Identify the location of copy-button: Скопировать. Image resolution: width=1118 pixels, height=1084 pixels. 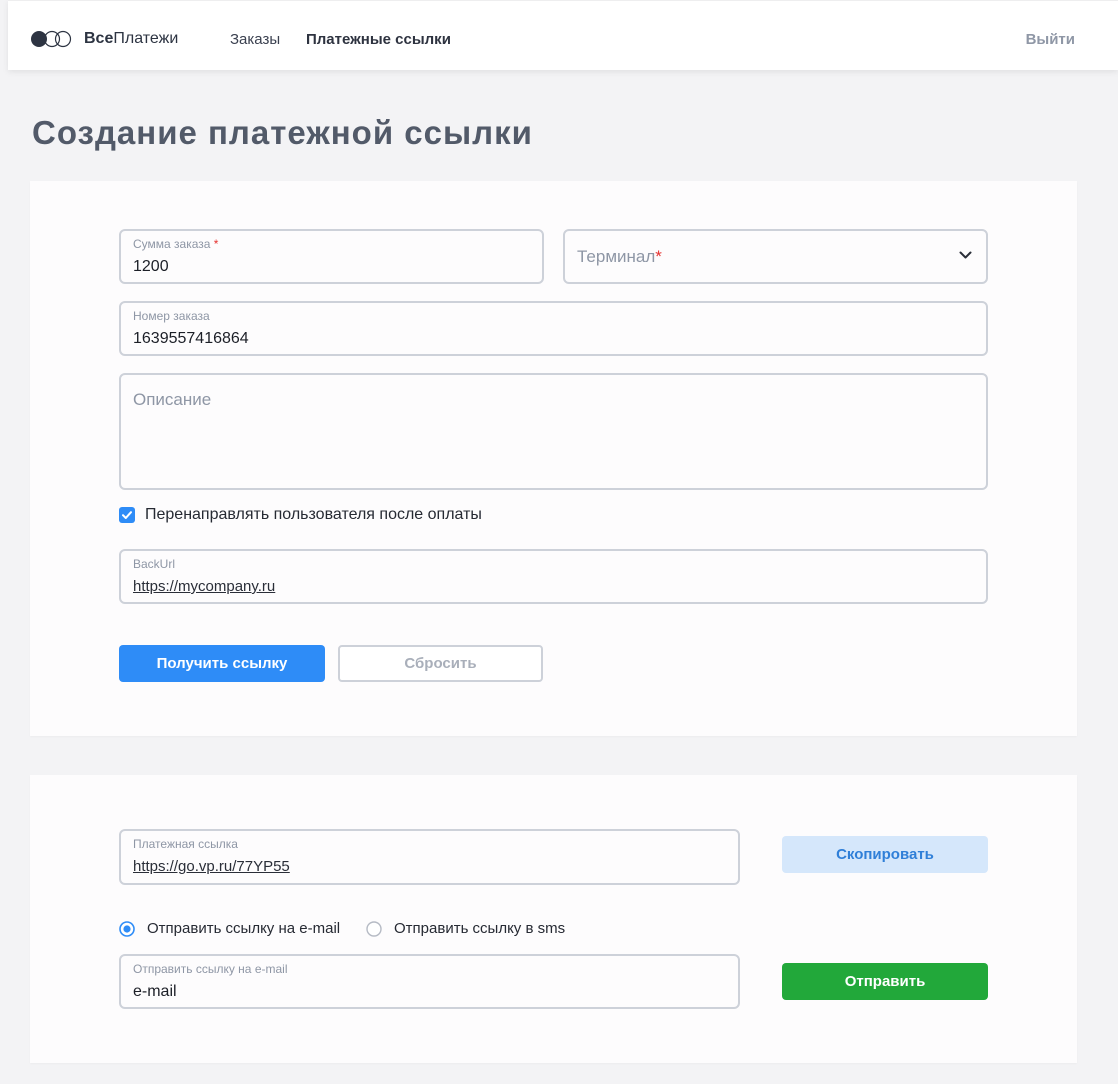
(885, 854).